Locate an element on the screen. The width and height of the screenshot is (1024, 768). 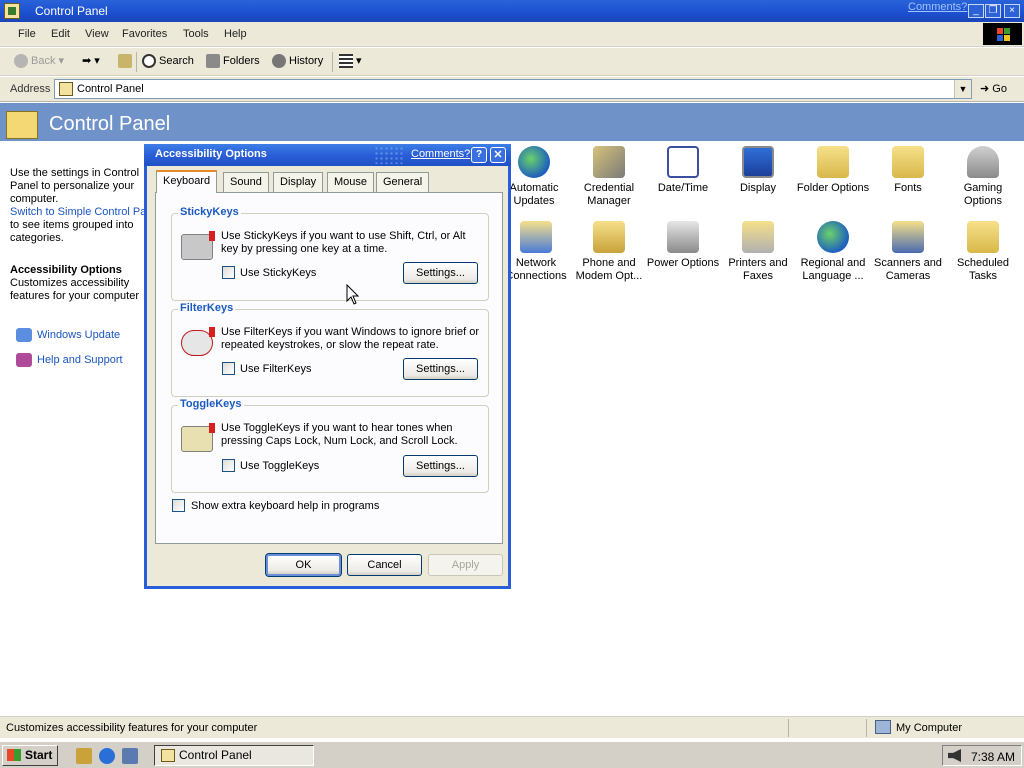
menu-view: View is located at coordinates (97, 34).